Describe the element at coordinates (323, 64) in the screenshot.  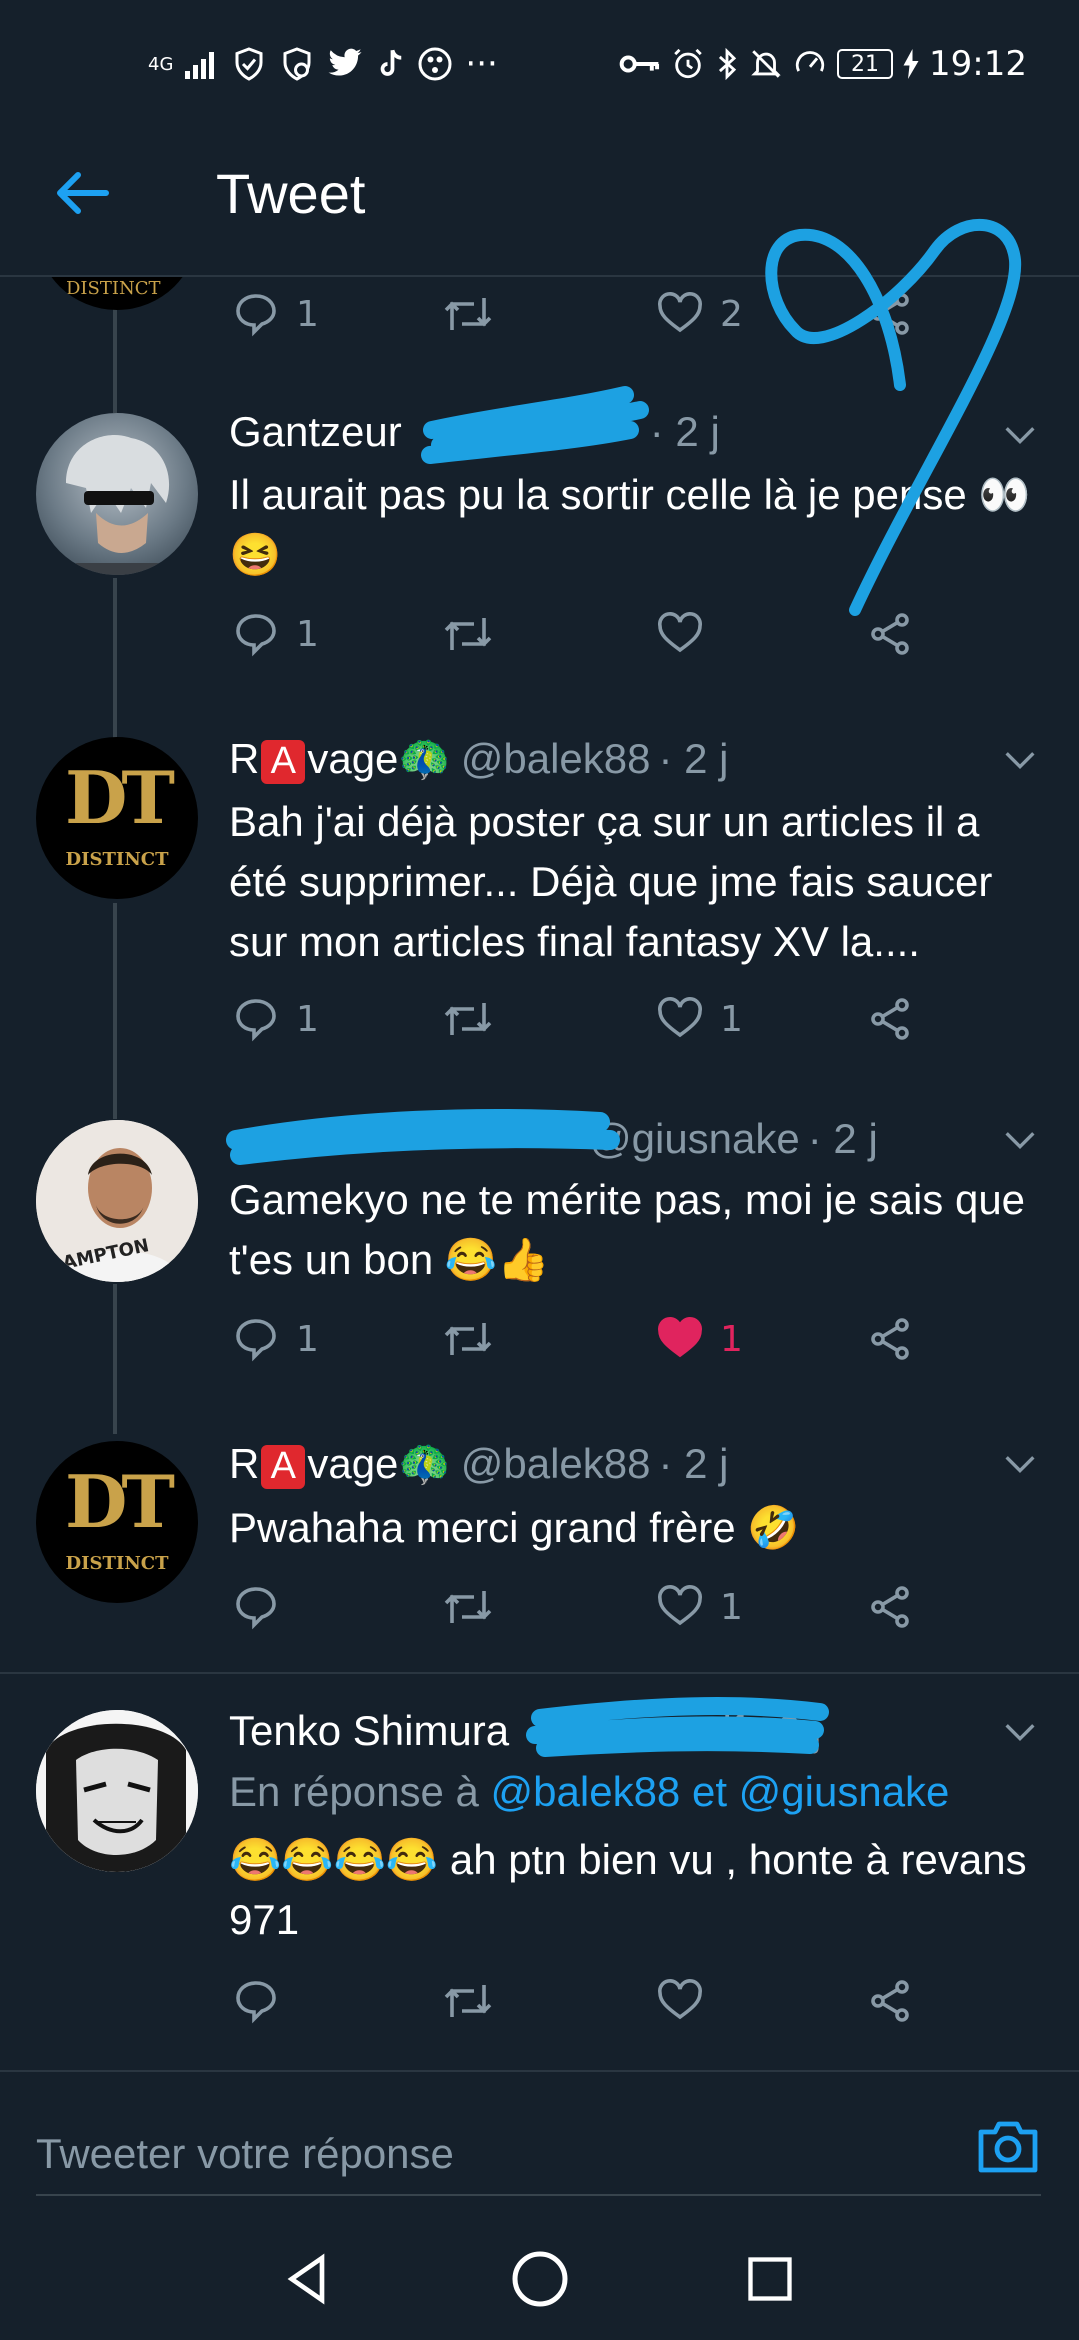
I see `status-icons-left: 4G ···` at that location.